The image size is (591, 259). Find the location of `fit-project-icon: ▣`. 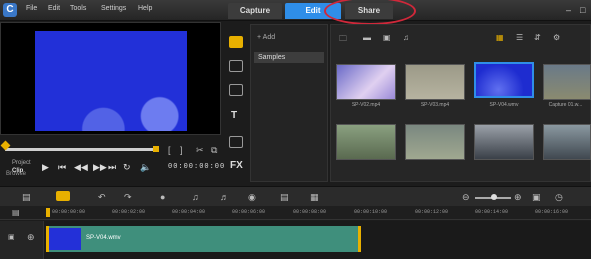

fit-project-icon: ▣ is located at coordinates (536, 197).